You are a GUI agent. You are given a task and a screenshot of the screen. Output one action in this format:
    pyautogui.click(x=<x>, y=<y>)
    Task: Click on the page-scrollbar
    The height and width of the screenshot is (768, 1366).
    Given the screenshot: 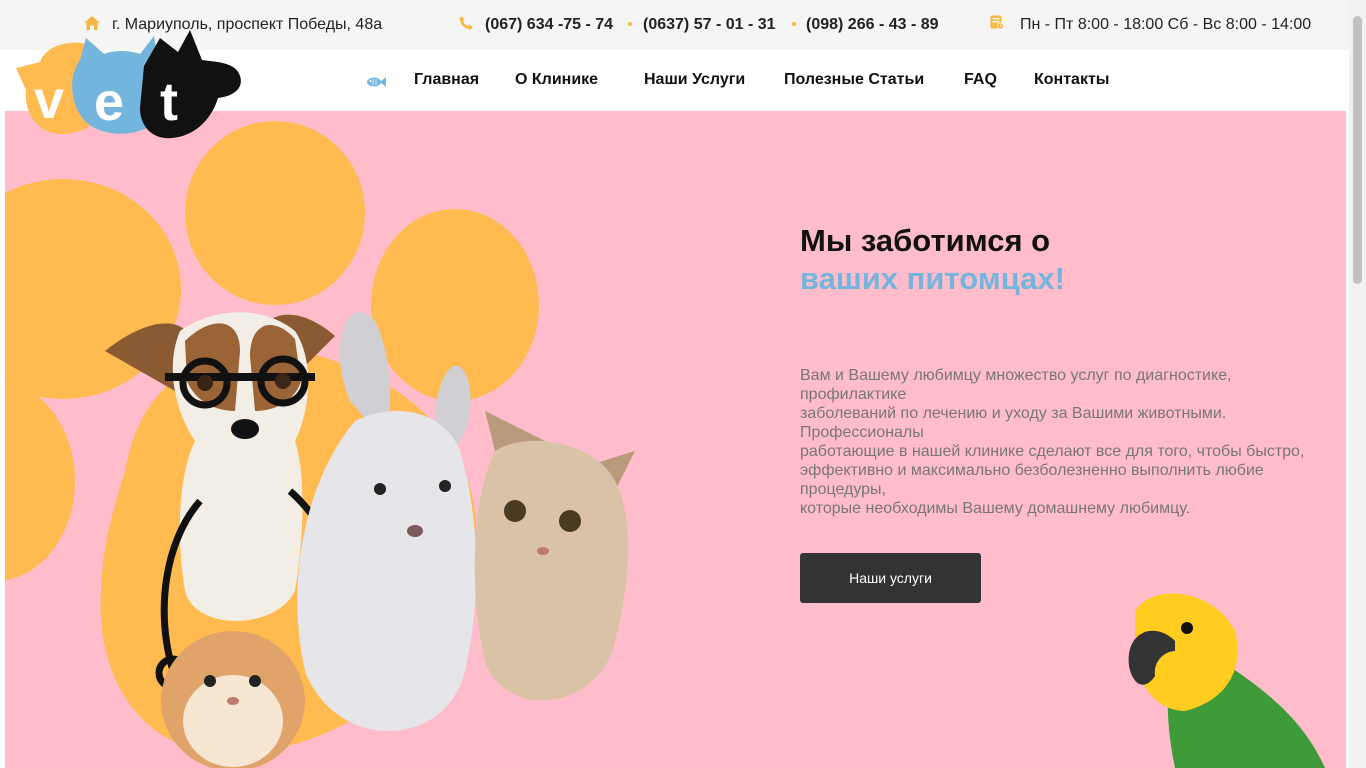 What is the action you would take?
    pyautogui.click(x=1357, y=384)
    